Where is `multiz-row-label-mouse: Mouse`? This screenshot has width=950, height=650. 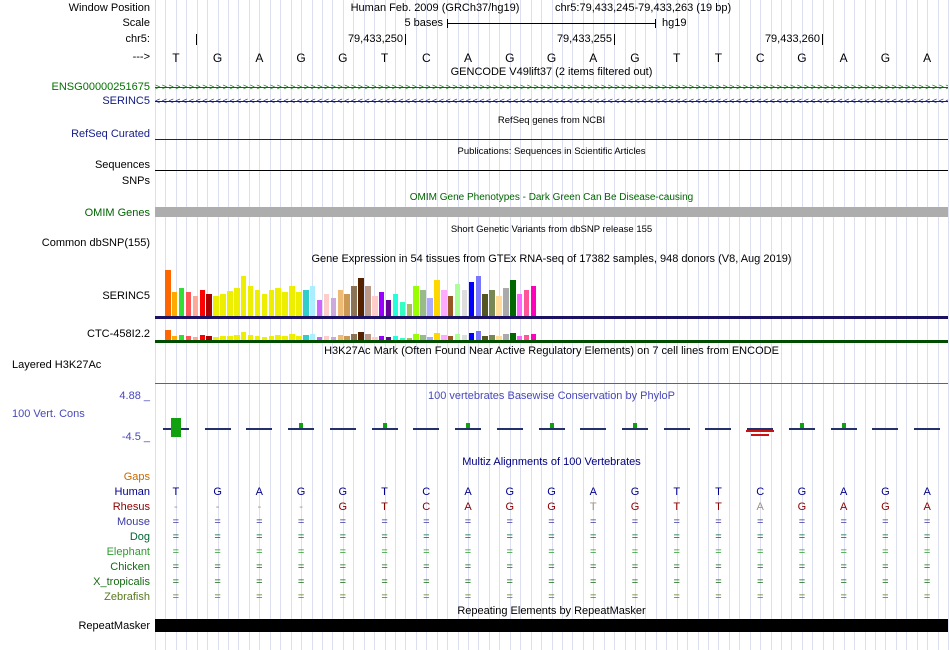
multiz-row-label-mouse: Mouse is located at coordinates (75, 522).